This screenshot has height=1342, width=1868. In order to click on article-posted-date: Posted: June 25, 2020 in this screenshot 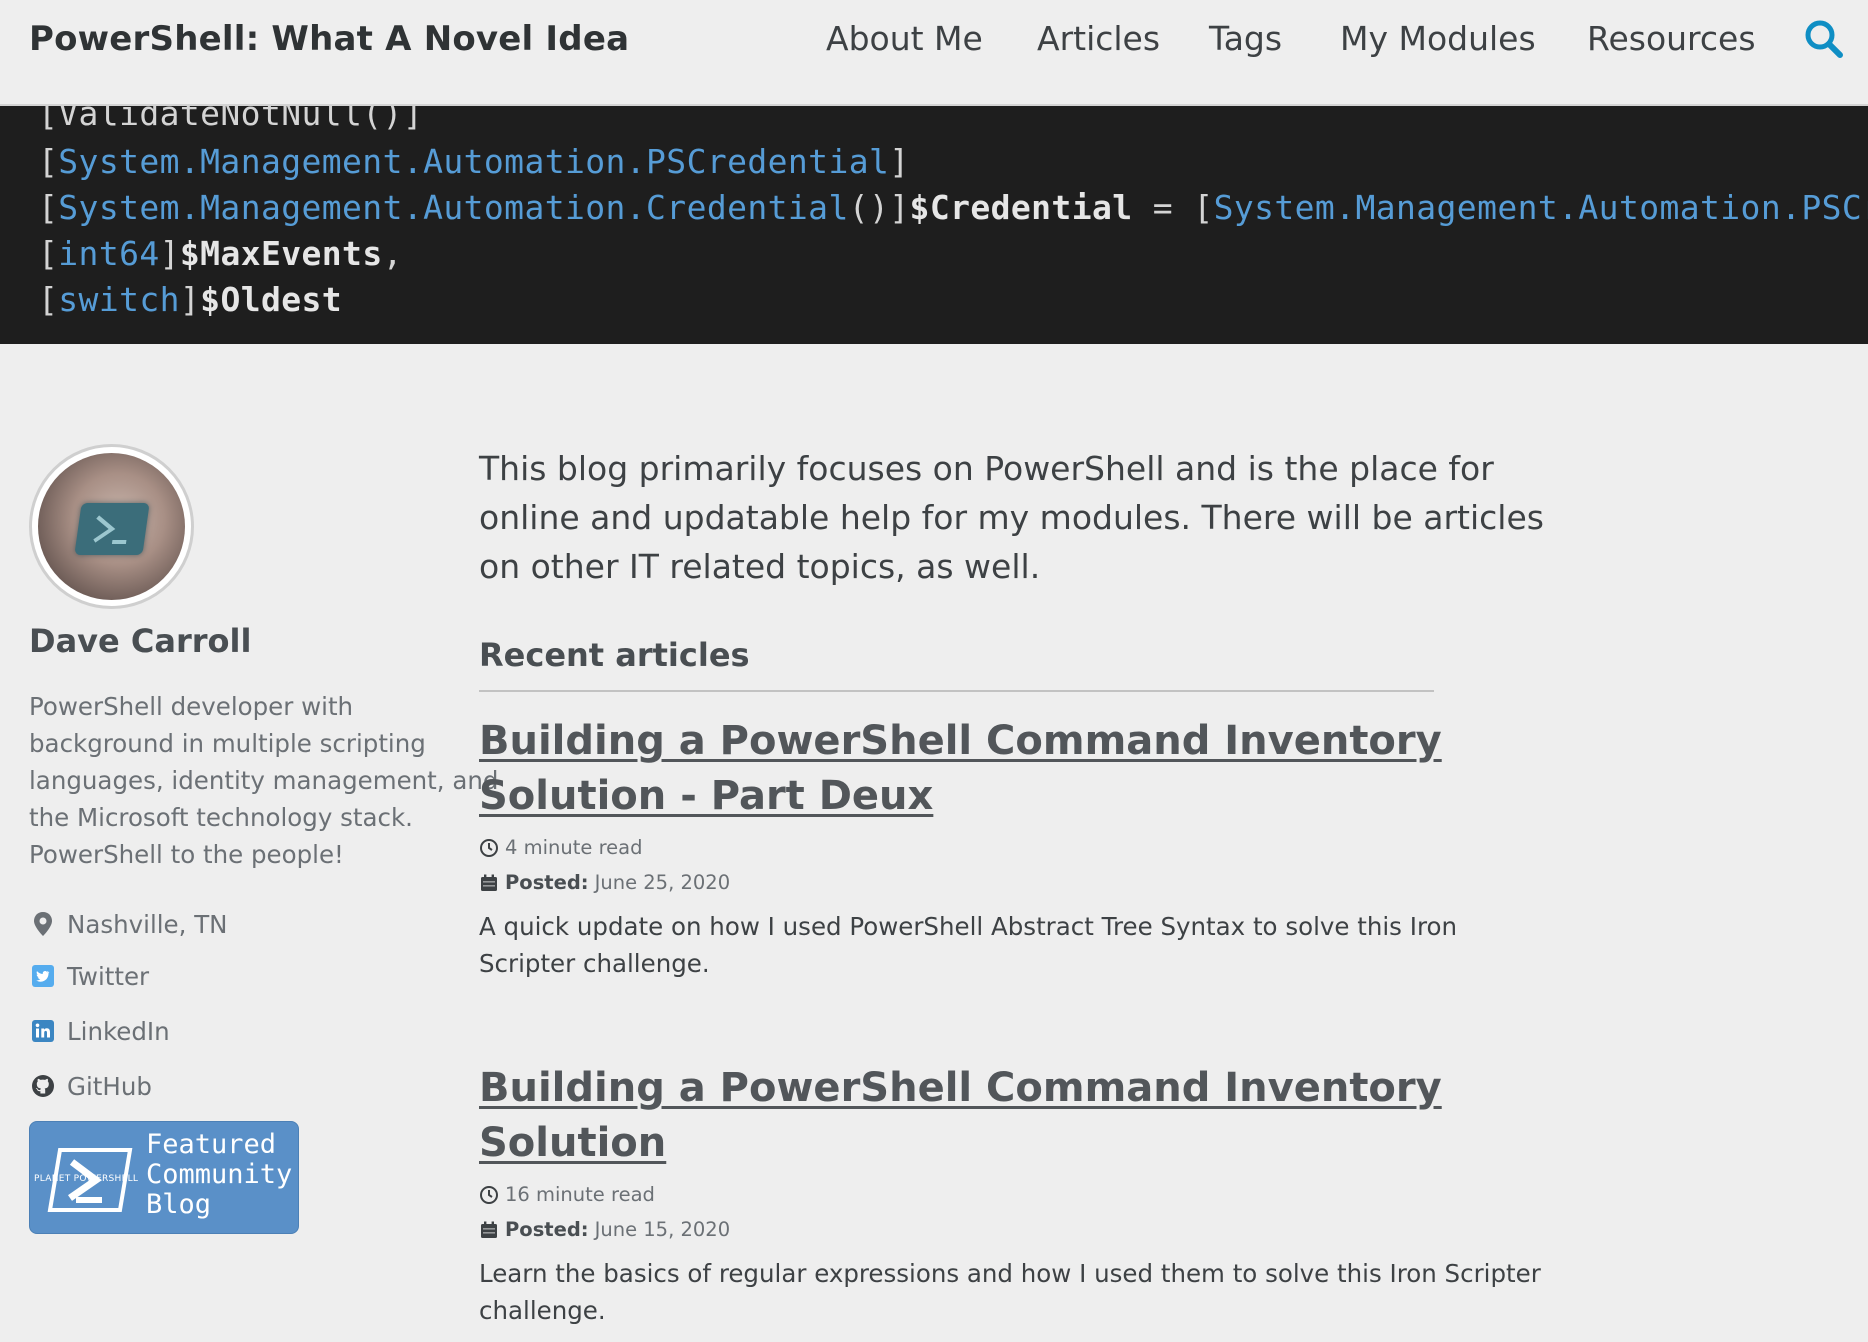, I will do `click(604, 882)`.